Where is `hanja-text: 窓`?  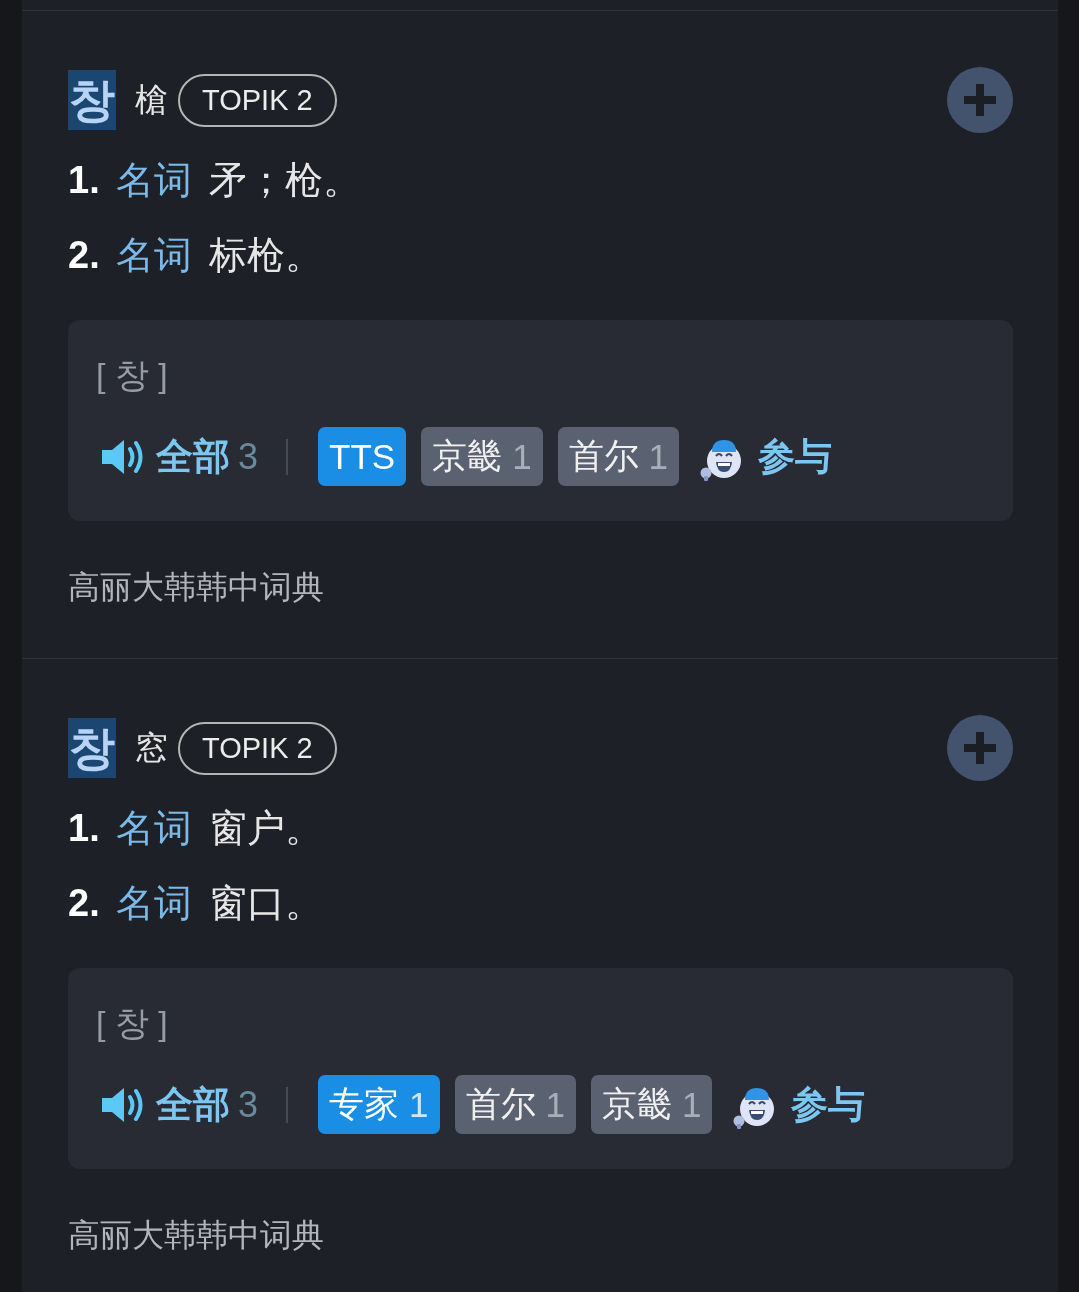 hanja-text: 窓 is located at coordinates (151, 748).